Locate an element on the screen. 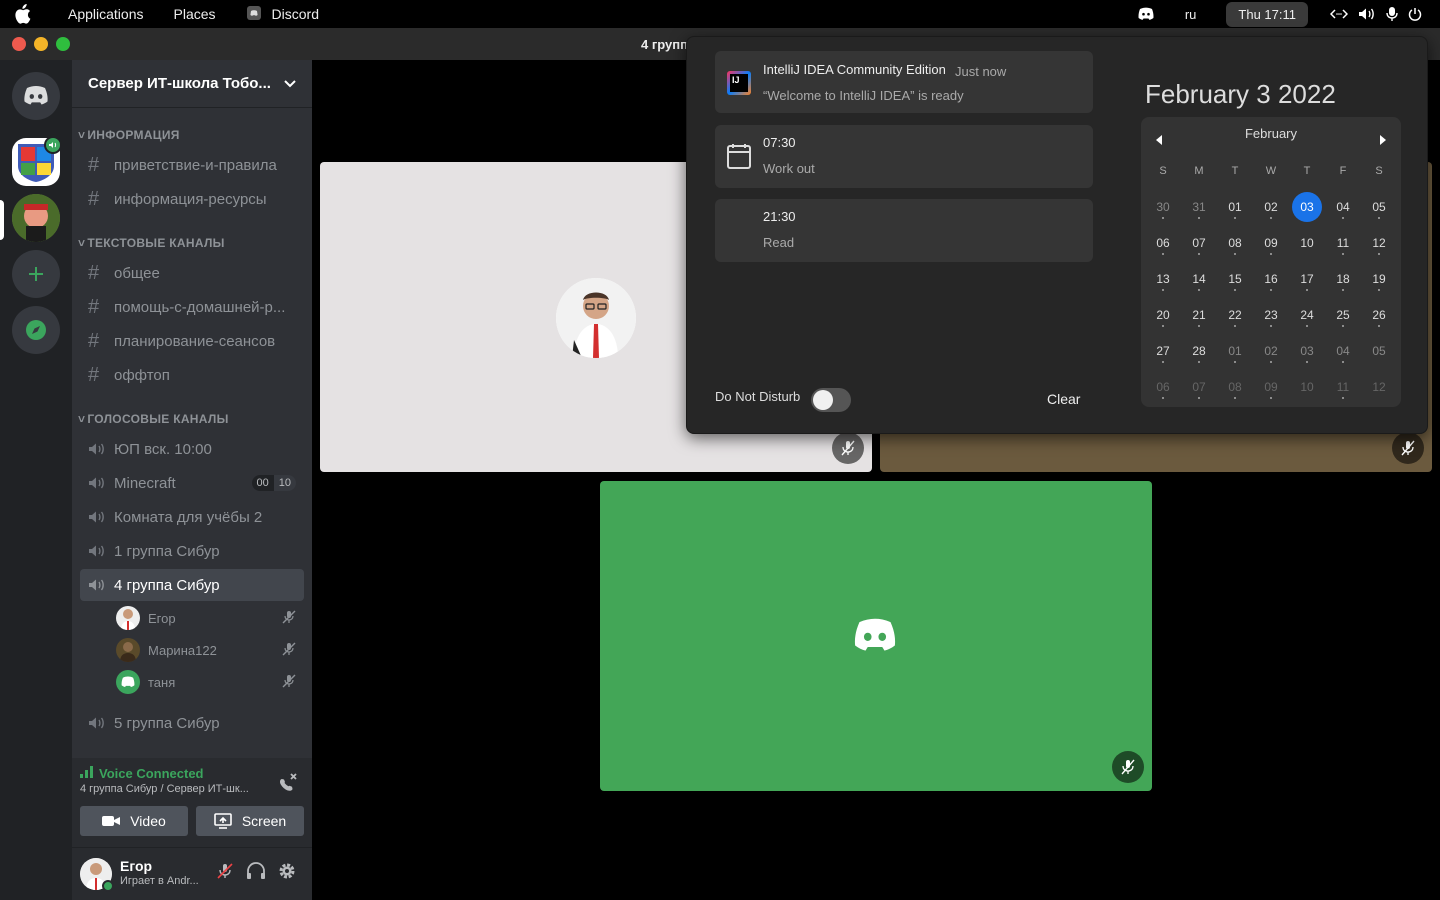 The height and width of the screenshot is (900, 1440). voice-channel-study-room: Комната для учёбы 2 is located at coordinates (192, 517).